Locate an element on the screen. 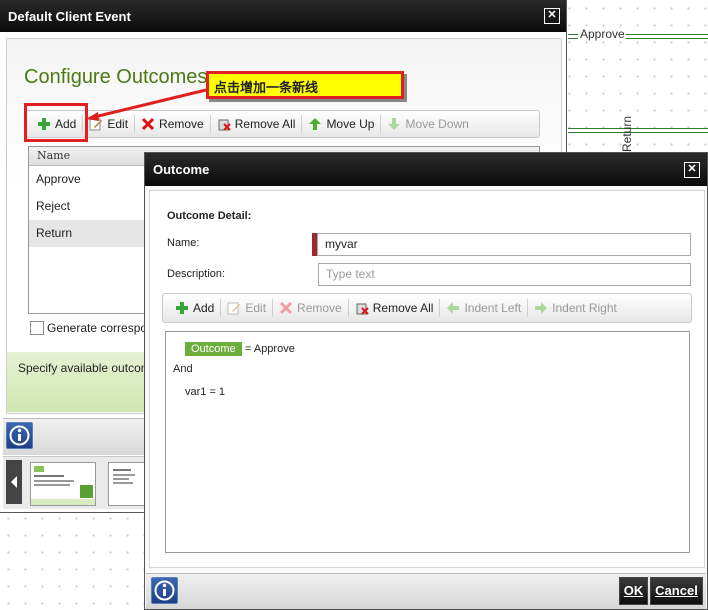  arrow-right-icon is located at coordinates (541, 308).